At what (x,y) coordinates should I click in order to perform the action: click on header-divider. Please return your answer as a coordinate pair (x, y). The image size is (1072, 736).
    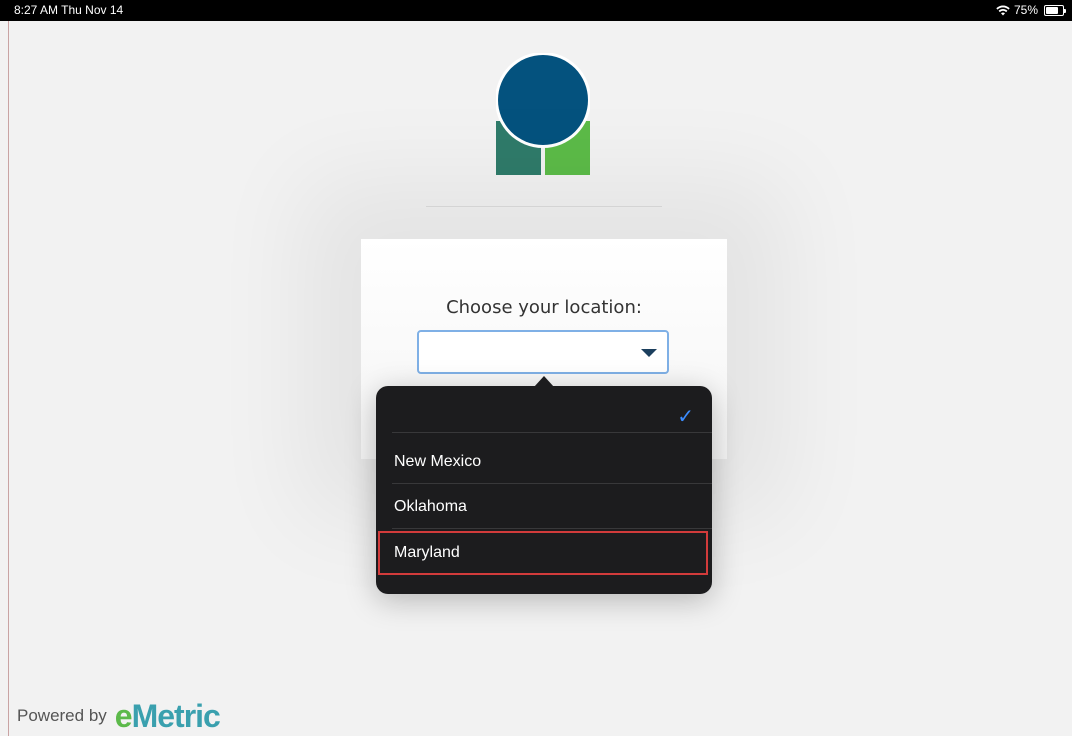
    Looking at the image, I should click on (544, 206).